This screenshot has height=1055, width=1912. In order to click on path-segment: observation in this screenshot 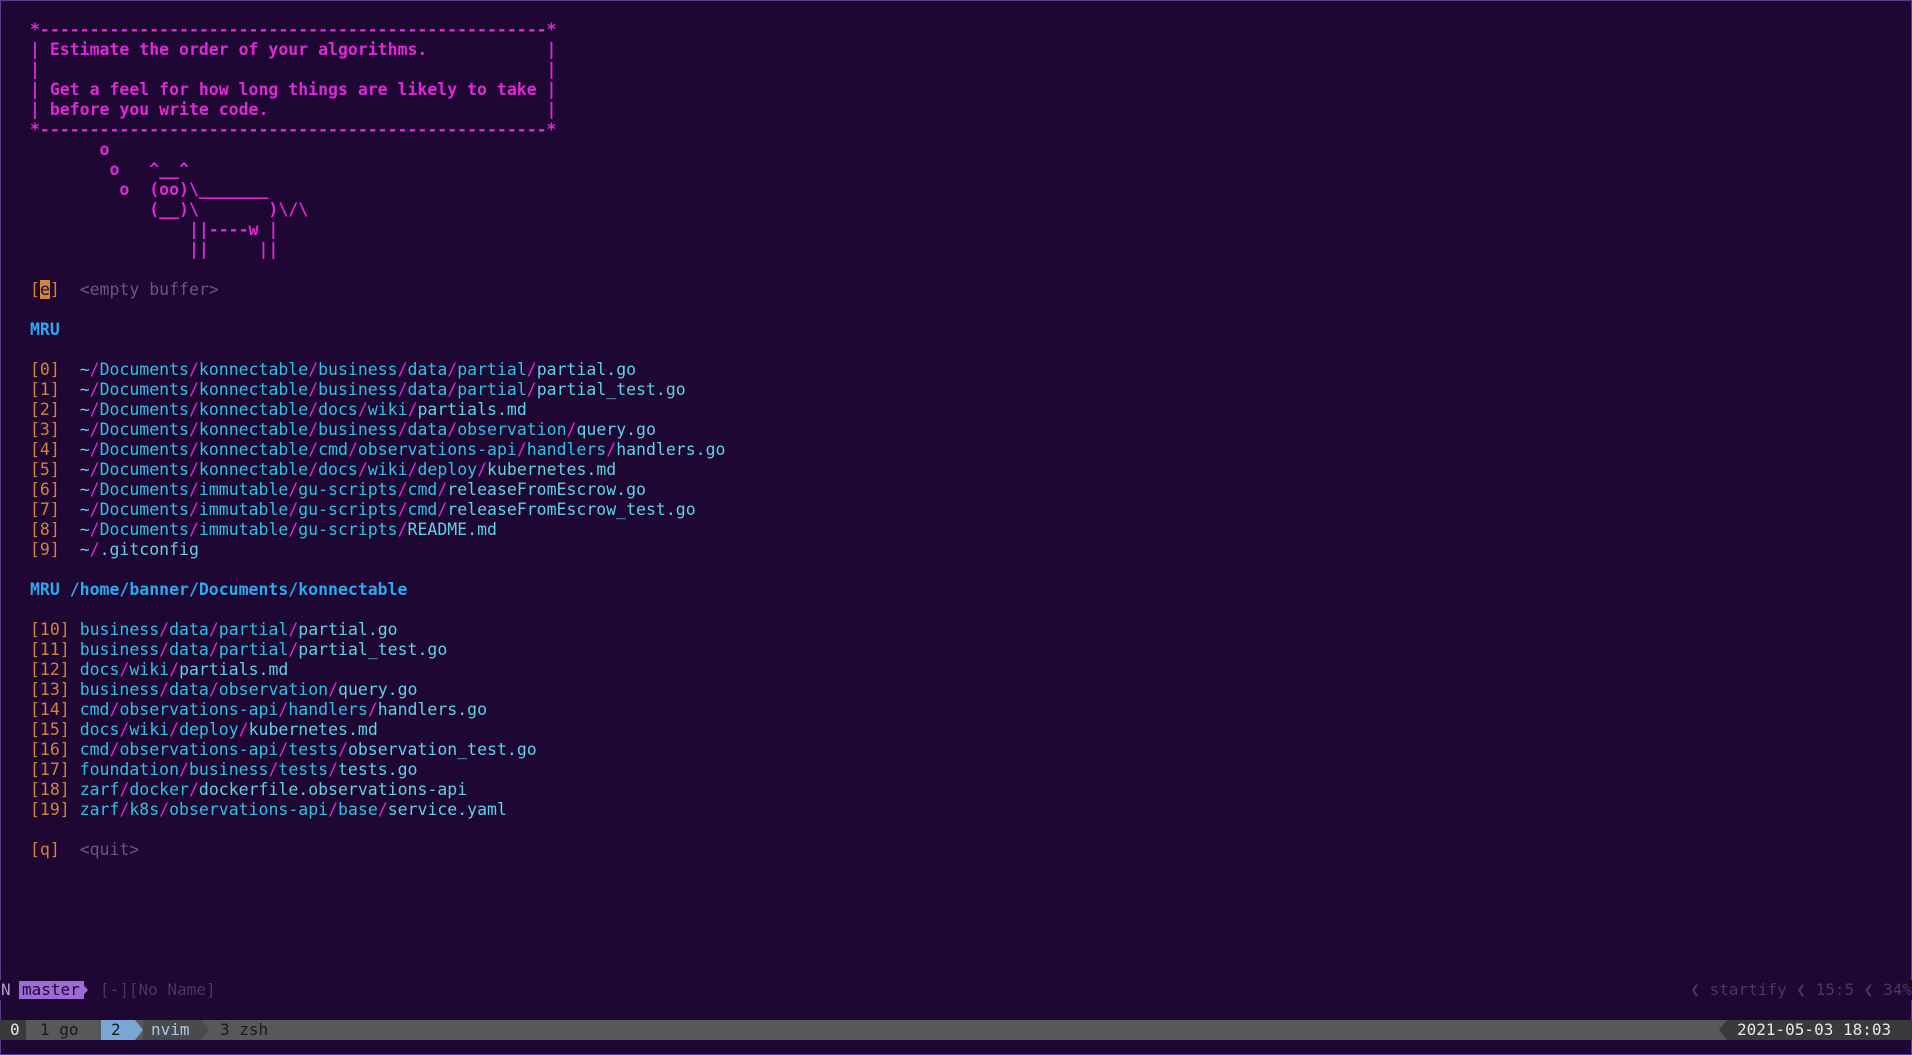, I will do `click(273, 689)`.